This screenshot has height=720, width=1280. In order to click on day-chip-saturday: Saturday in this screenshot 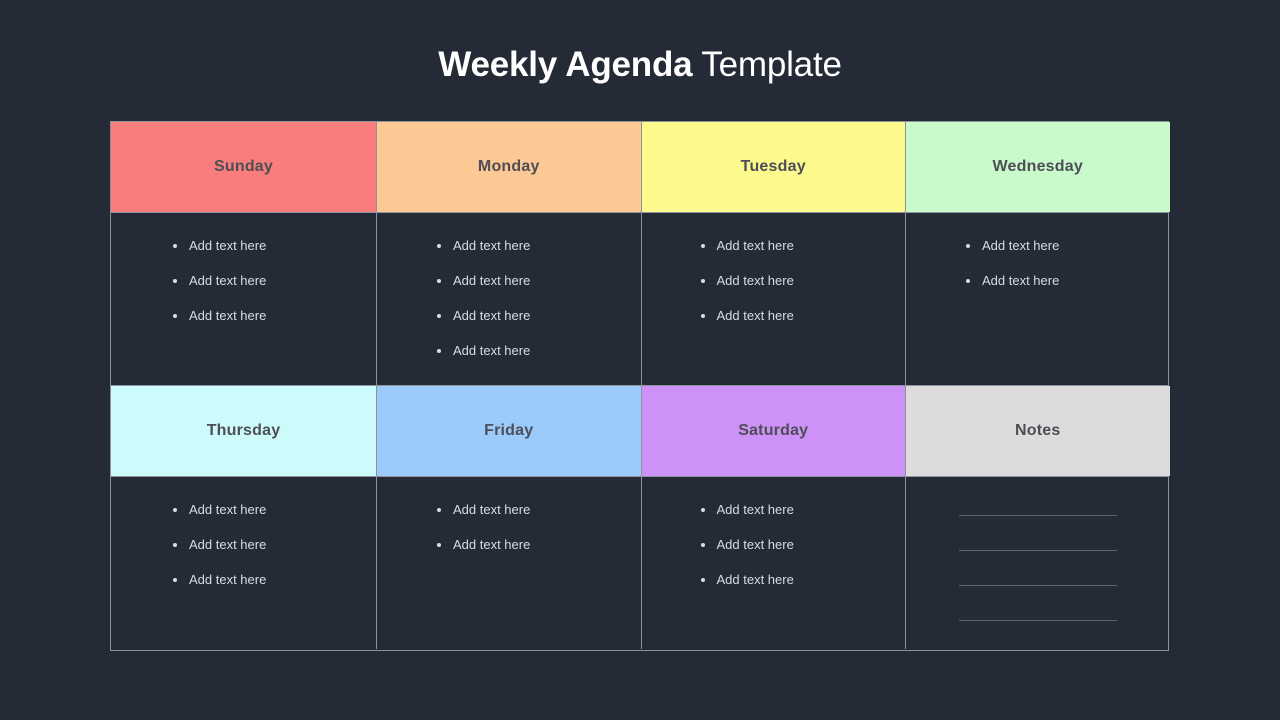, I will do `click(773, 431)`.